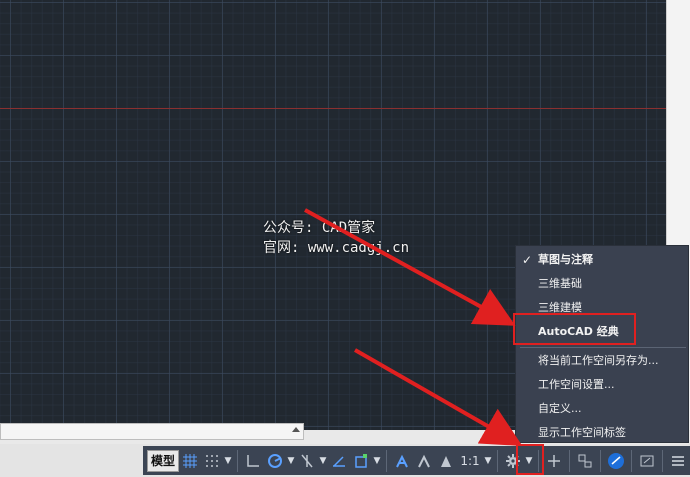 This screenshot has width=690, height=477. I want to click on annotation-scale-value: 1:1, so click(470, 461).